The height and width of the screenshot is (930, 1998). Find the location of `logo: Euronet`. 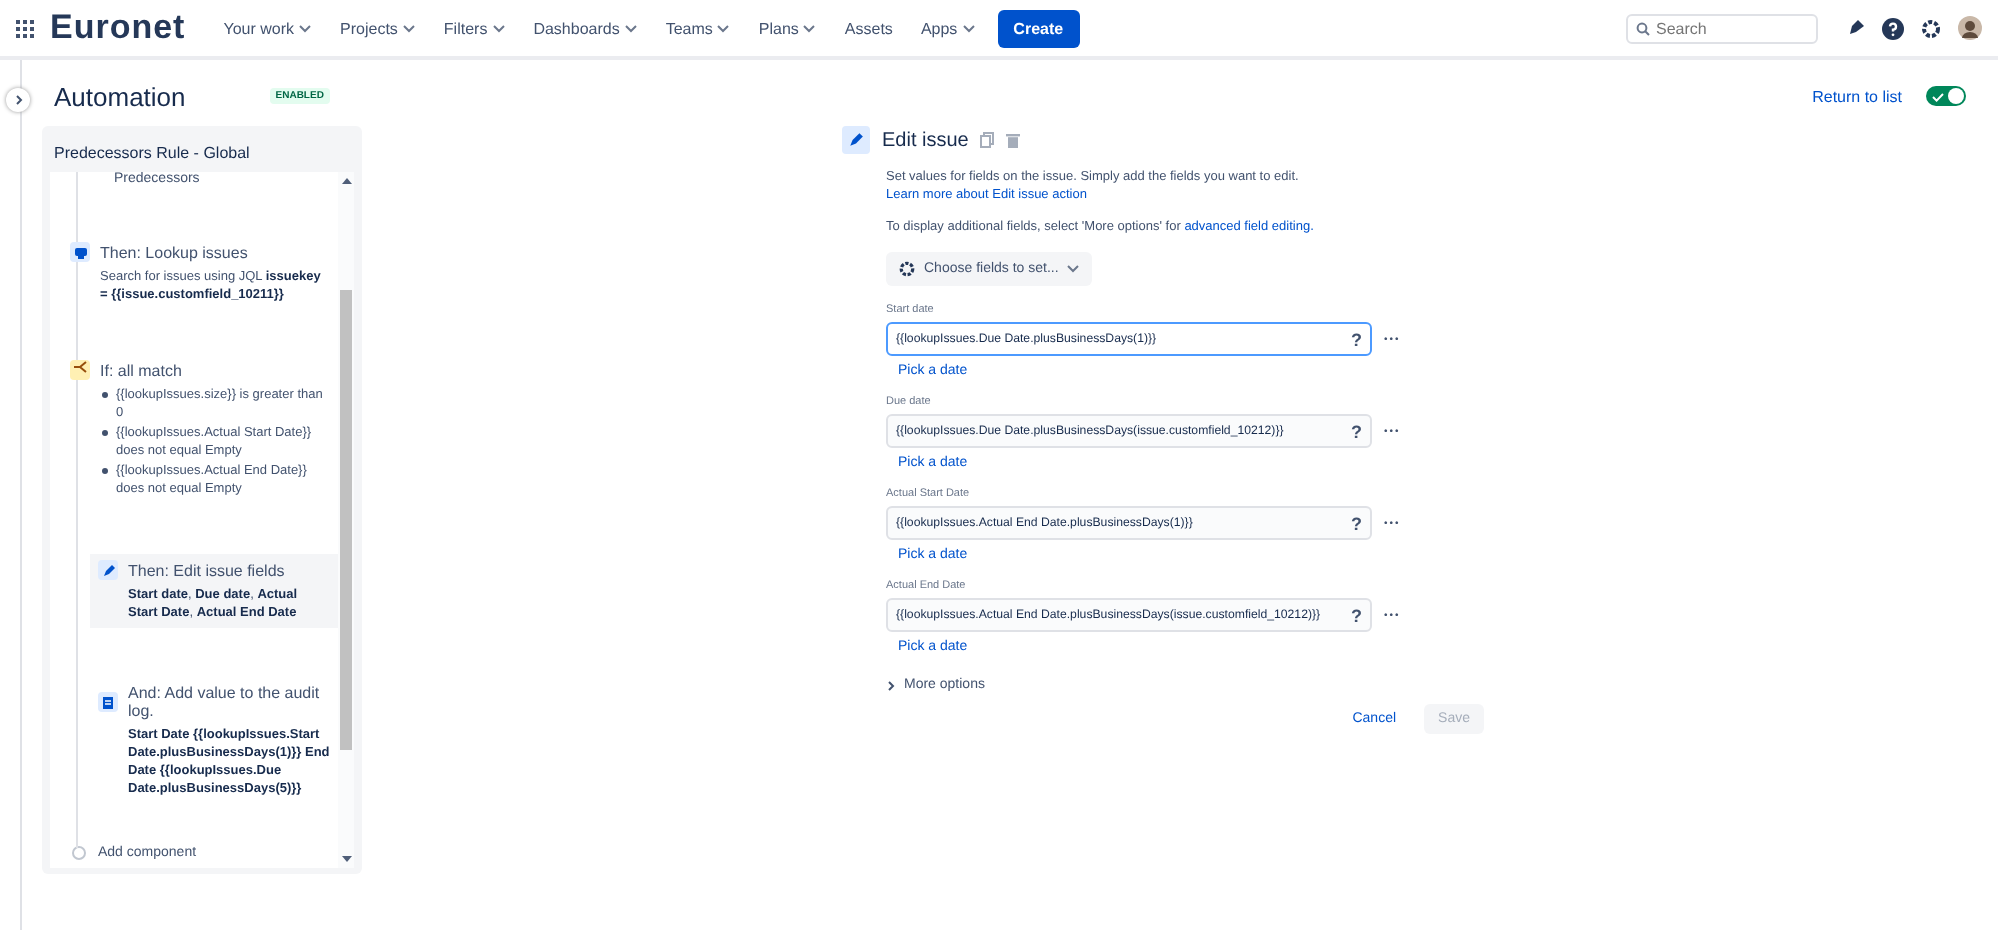

logo: Euronet is located at coordinates (118, 28).